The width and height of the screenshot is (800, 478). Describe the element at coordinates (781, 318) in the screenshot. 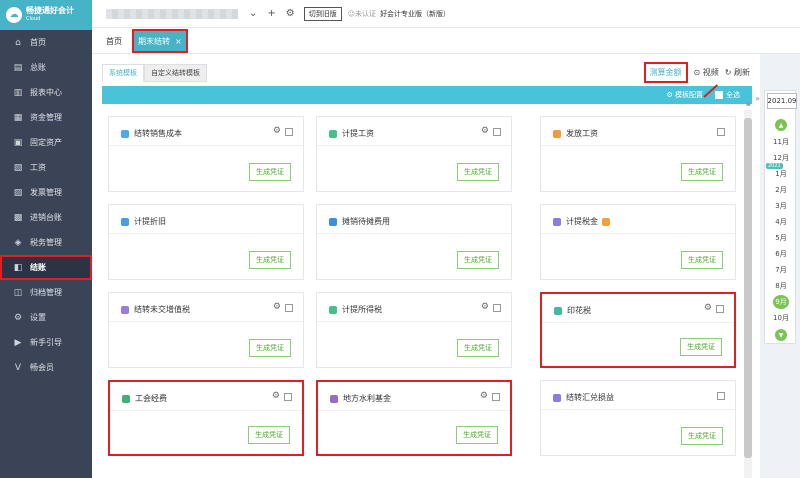

I see `month-item: 10月` at that location.